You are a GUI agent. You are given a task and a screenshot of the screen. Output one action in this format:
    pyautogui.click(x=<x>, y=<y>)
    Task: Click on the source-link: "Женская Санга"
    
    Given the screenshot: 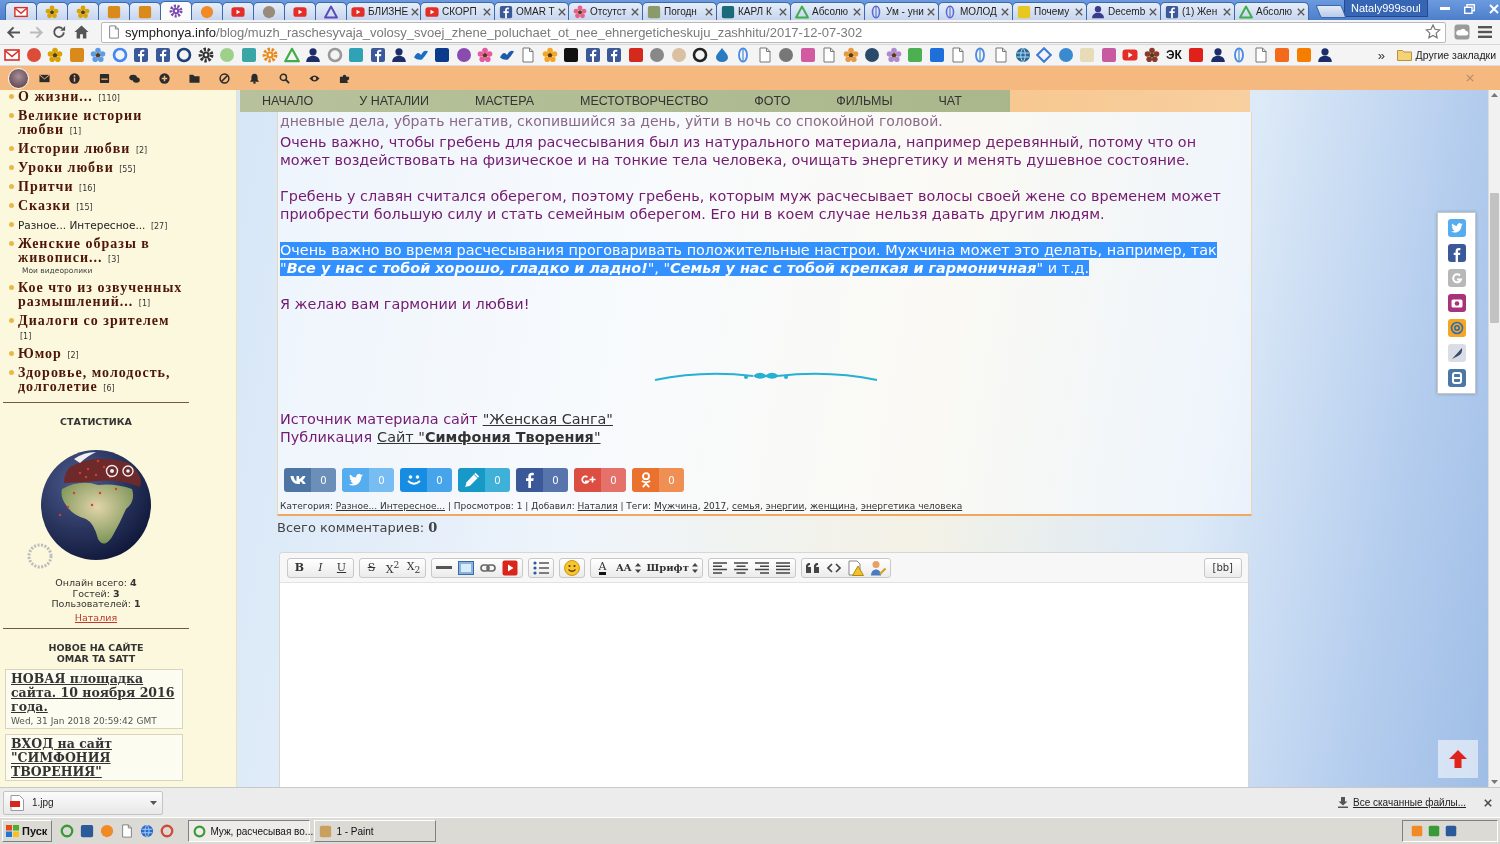 What is the action you would take?
    pyautogui.click(x=547, y=419)
    